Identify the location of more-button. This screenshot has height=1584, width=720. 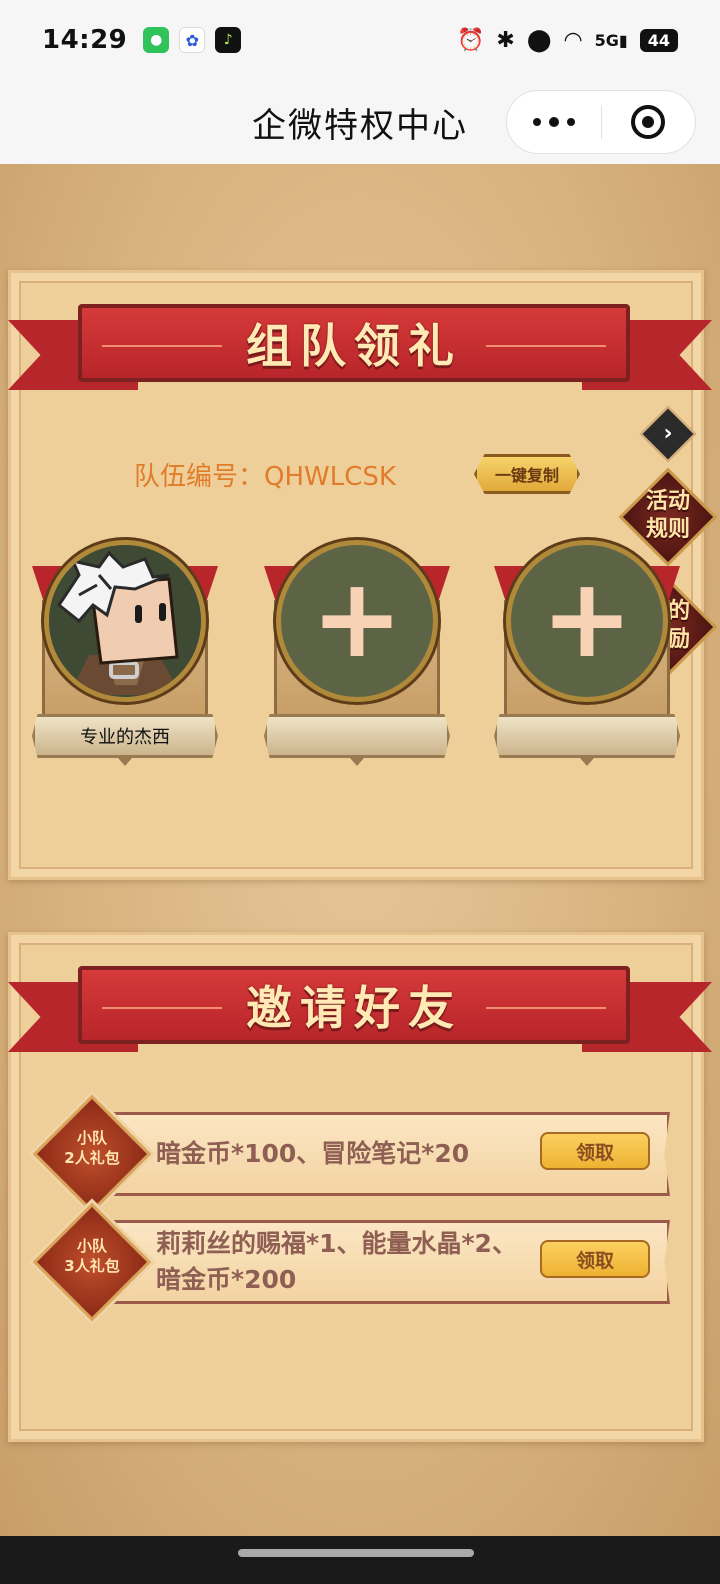
(554, 122).